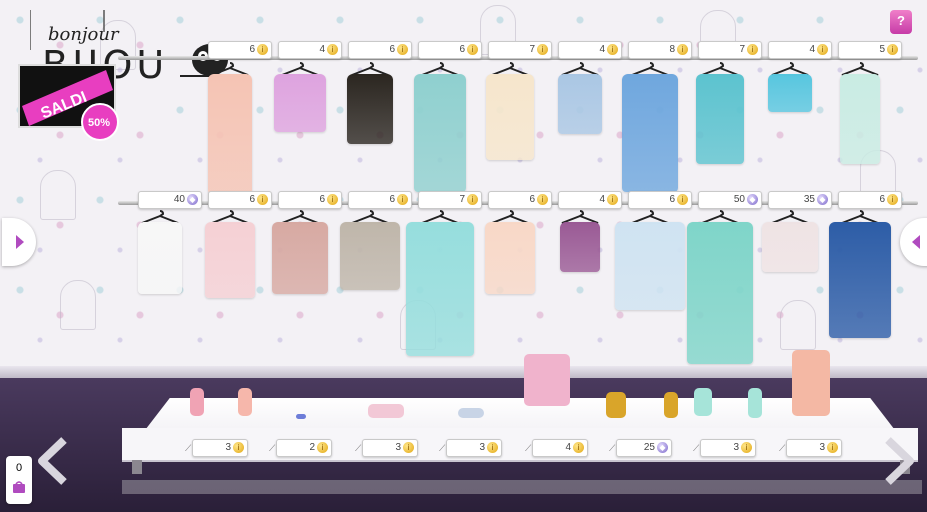 Image resolution: width=927 pixels, height=512 pixels. I want to click on peach-bucket-bag, so click(811, 383).